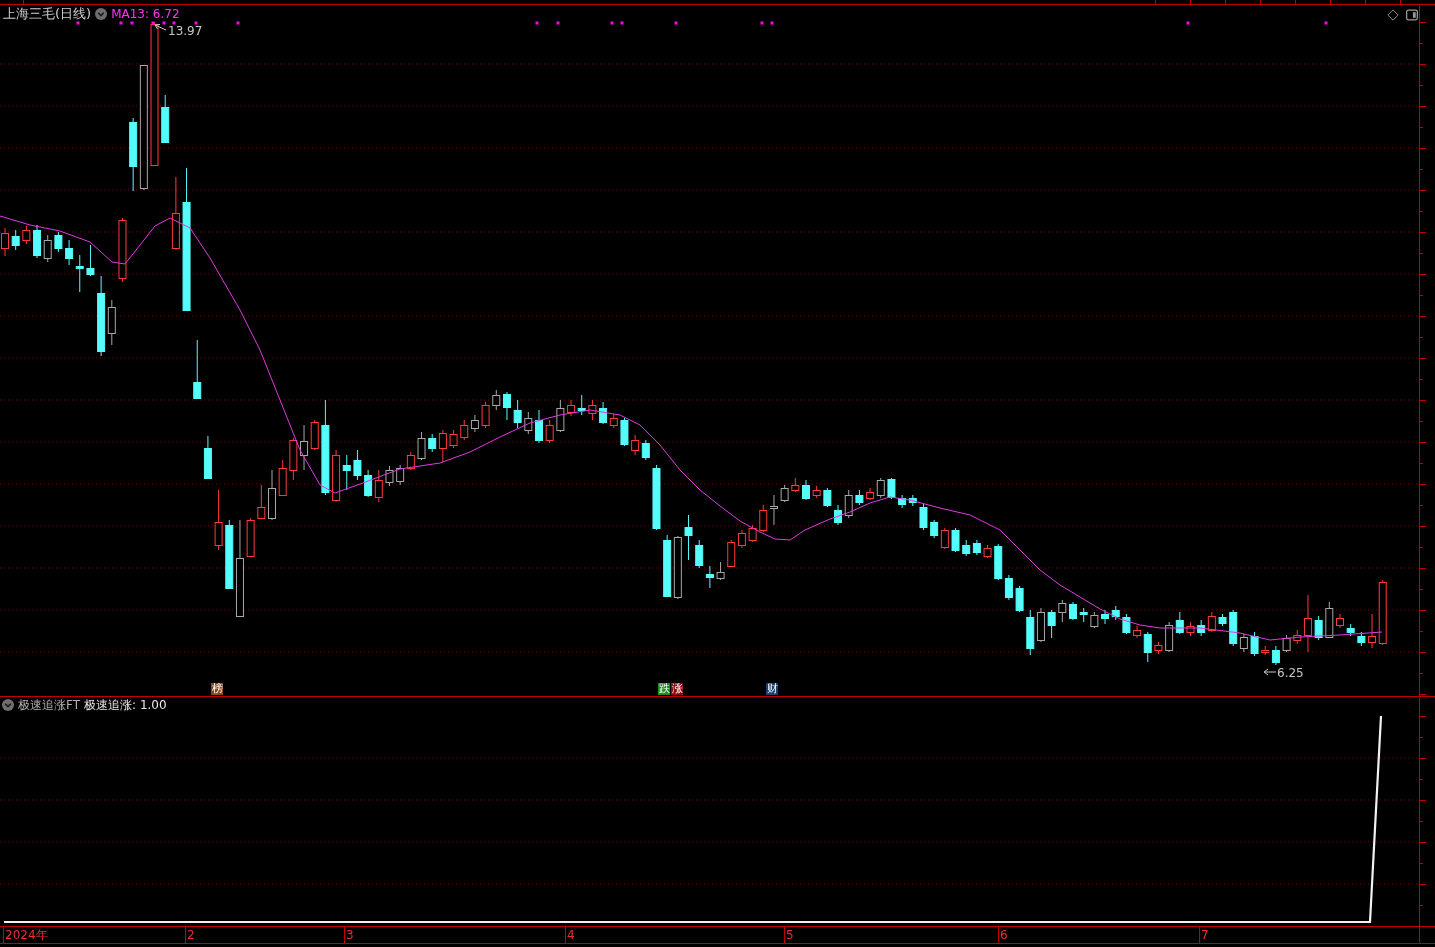 This screenshot has height=947, width=1435. What do you see at coordinates (350, 935) in the screenshot?
I see `axis-label: 3` at bounding box center [350, 935].